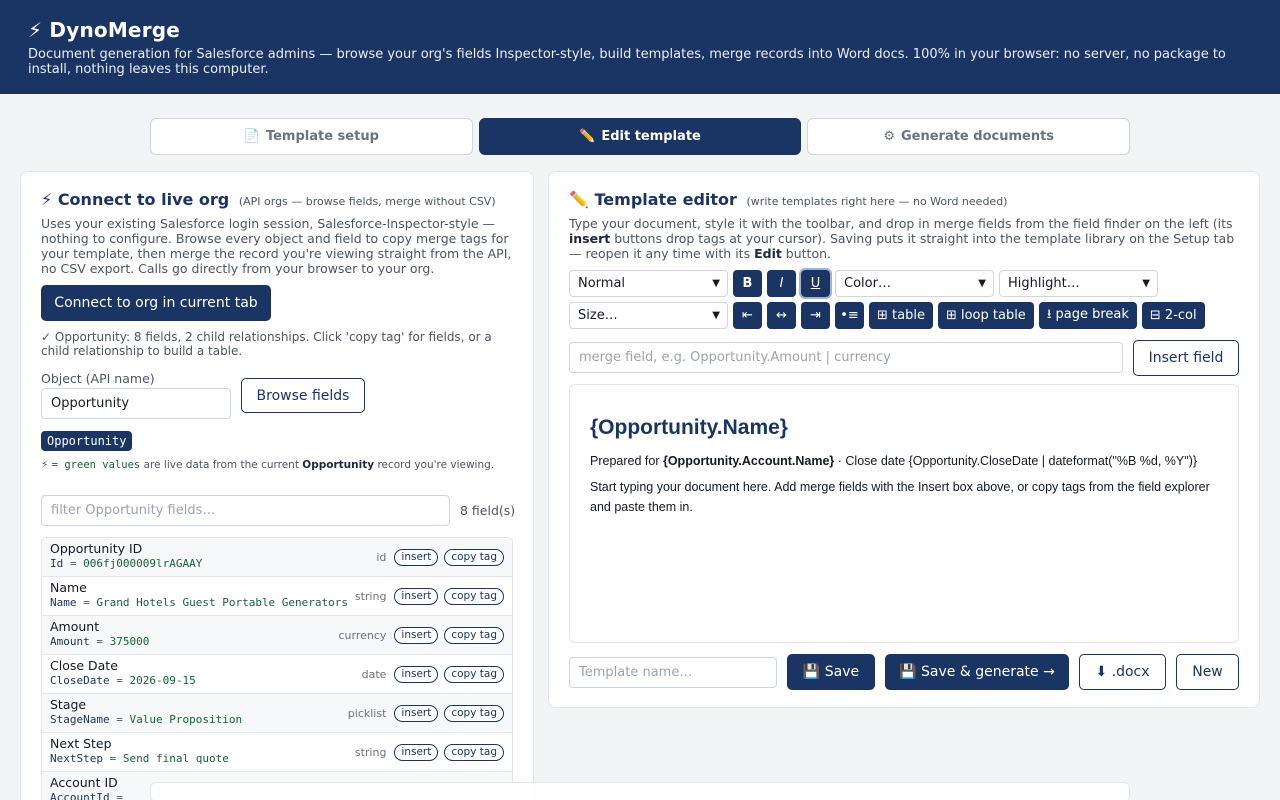  What do you see at coordinates (362, 635) in the screenshot?
I see `field-type: currency` at bounding box center [362, 635].